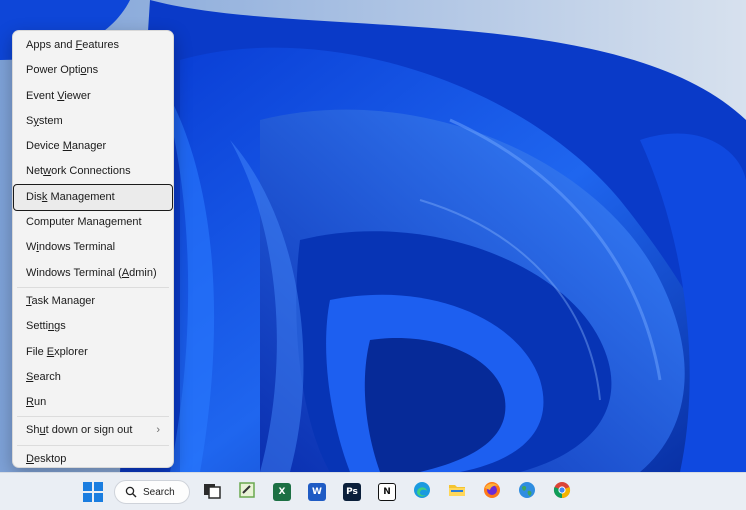  I want to click on menu-item-label: System, so click(44, 120).